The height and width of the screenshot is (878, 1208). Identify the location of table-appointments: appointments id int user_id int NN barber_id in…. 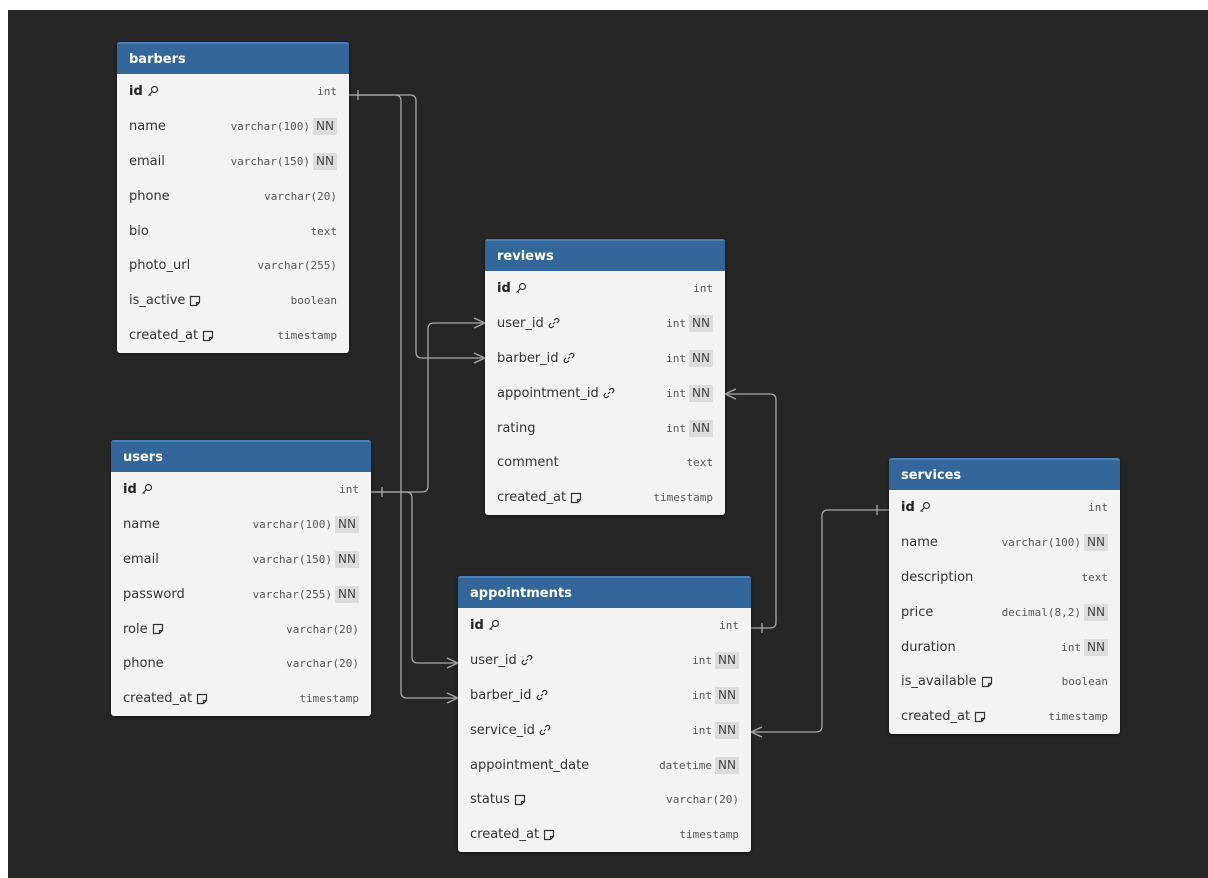
(604, 714).